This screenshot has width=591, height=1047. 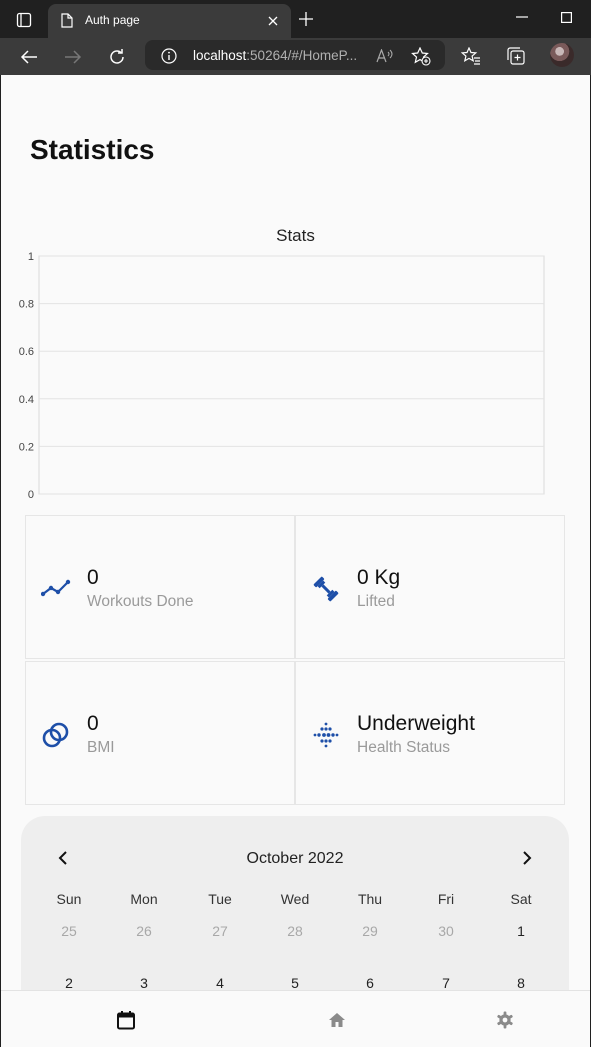 What do you see at coordinates (446, 931) in the screenshot?
I see `calendar-day-outside: 30` at bounding box center [446, 931].